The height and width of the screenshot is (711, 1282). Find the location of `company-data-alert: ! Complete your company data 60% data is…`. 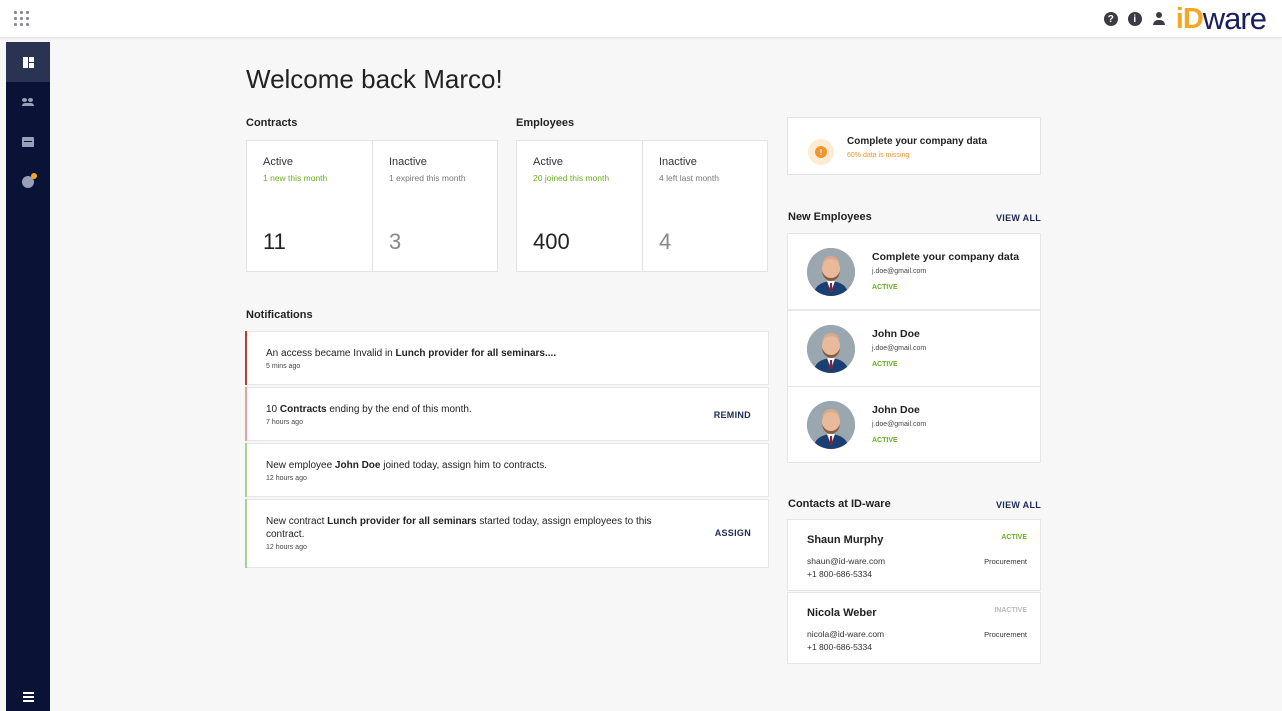

company-data-alert: ! Complete your company data 60% data is… is located at coordinates (914, 146).